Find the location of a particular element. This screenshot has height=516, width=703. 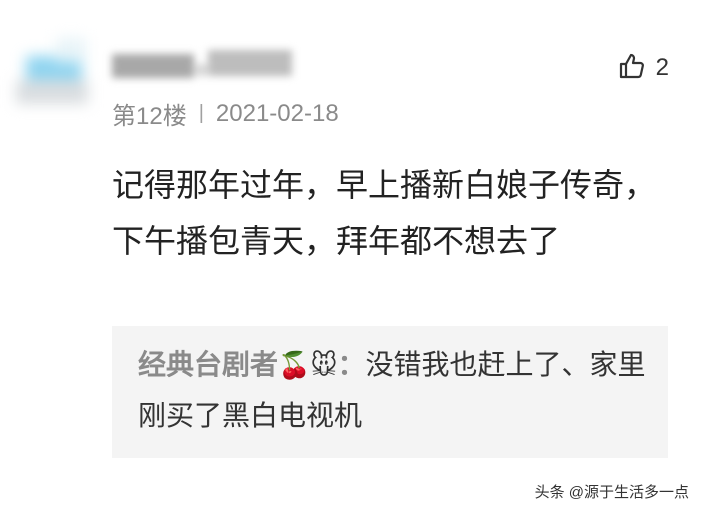

comment-meta: 第12楼 | 2021-02-18 is located at coordinates (225, 113).